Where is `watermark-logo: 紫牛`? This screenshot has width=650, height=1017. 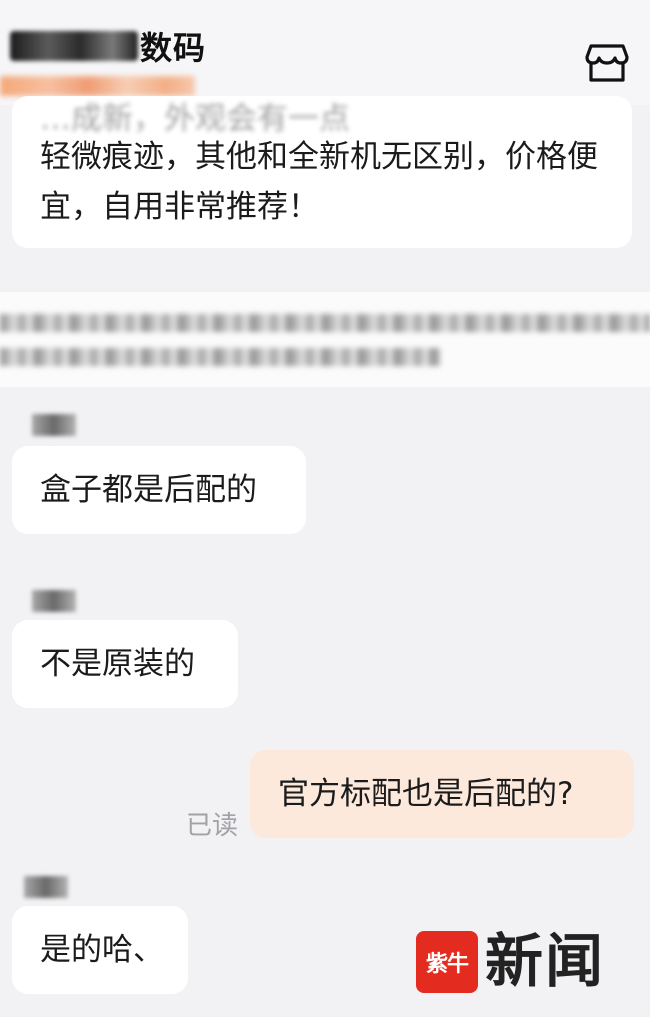 watermark-logo: 紫牛 is located at coordinates (447, 962).